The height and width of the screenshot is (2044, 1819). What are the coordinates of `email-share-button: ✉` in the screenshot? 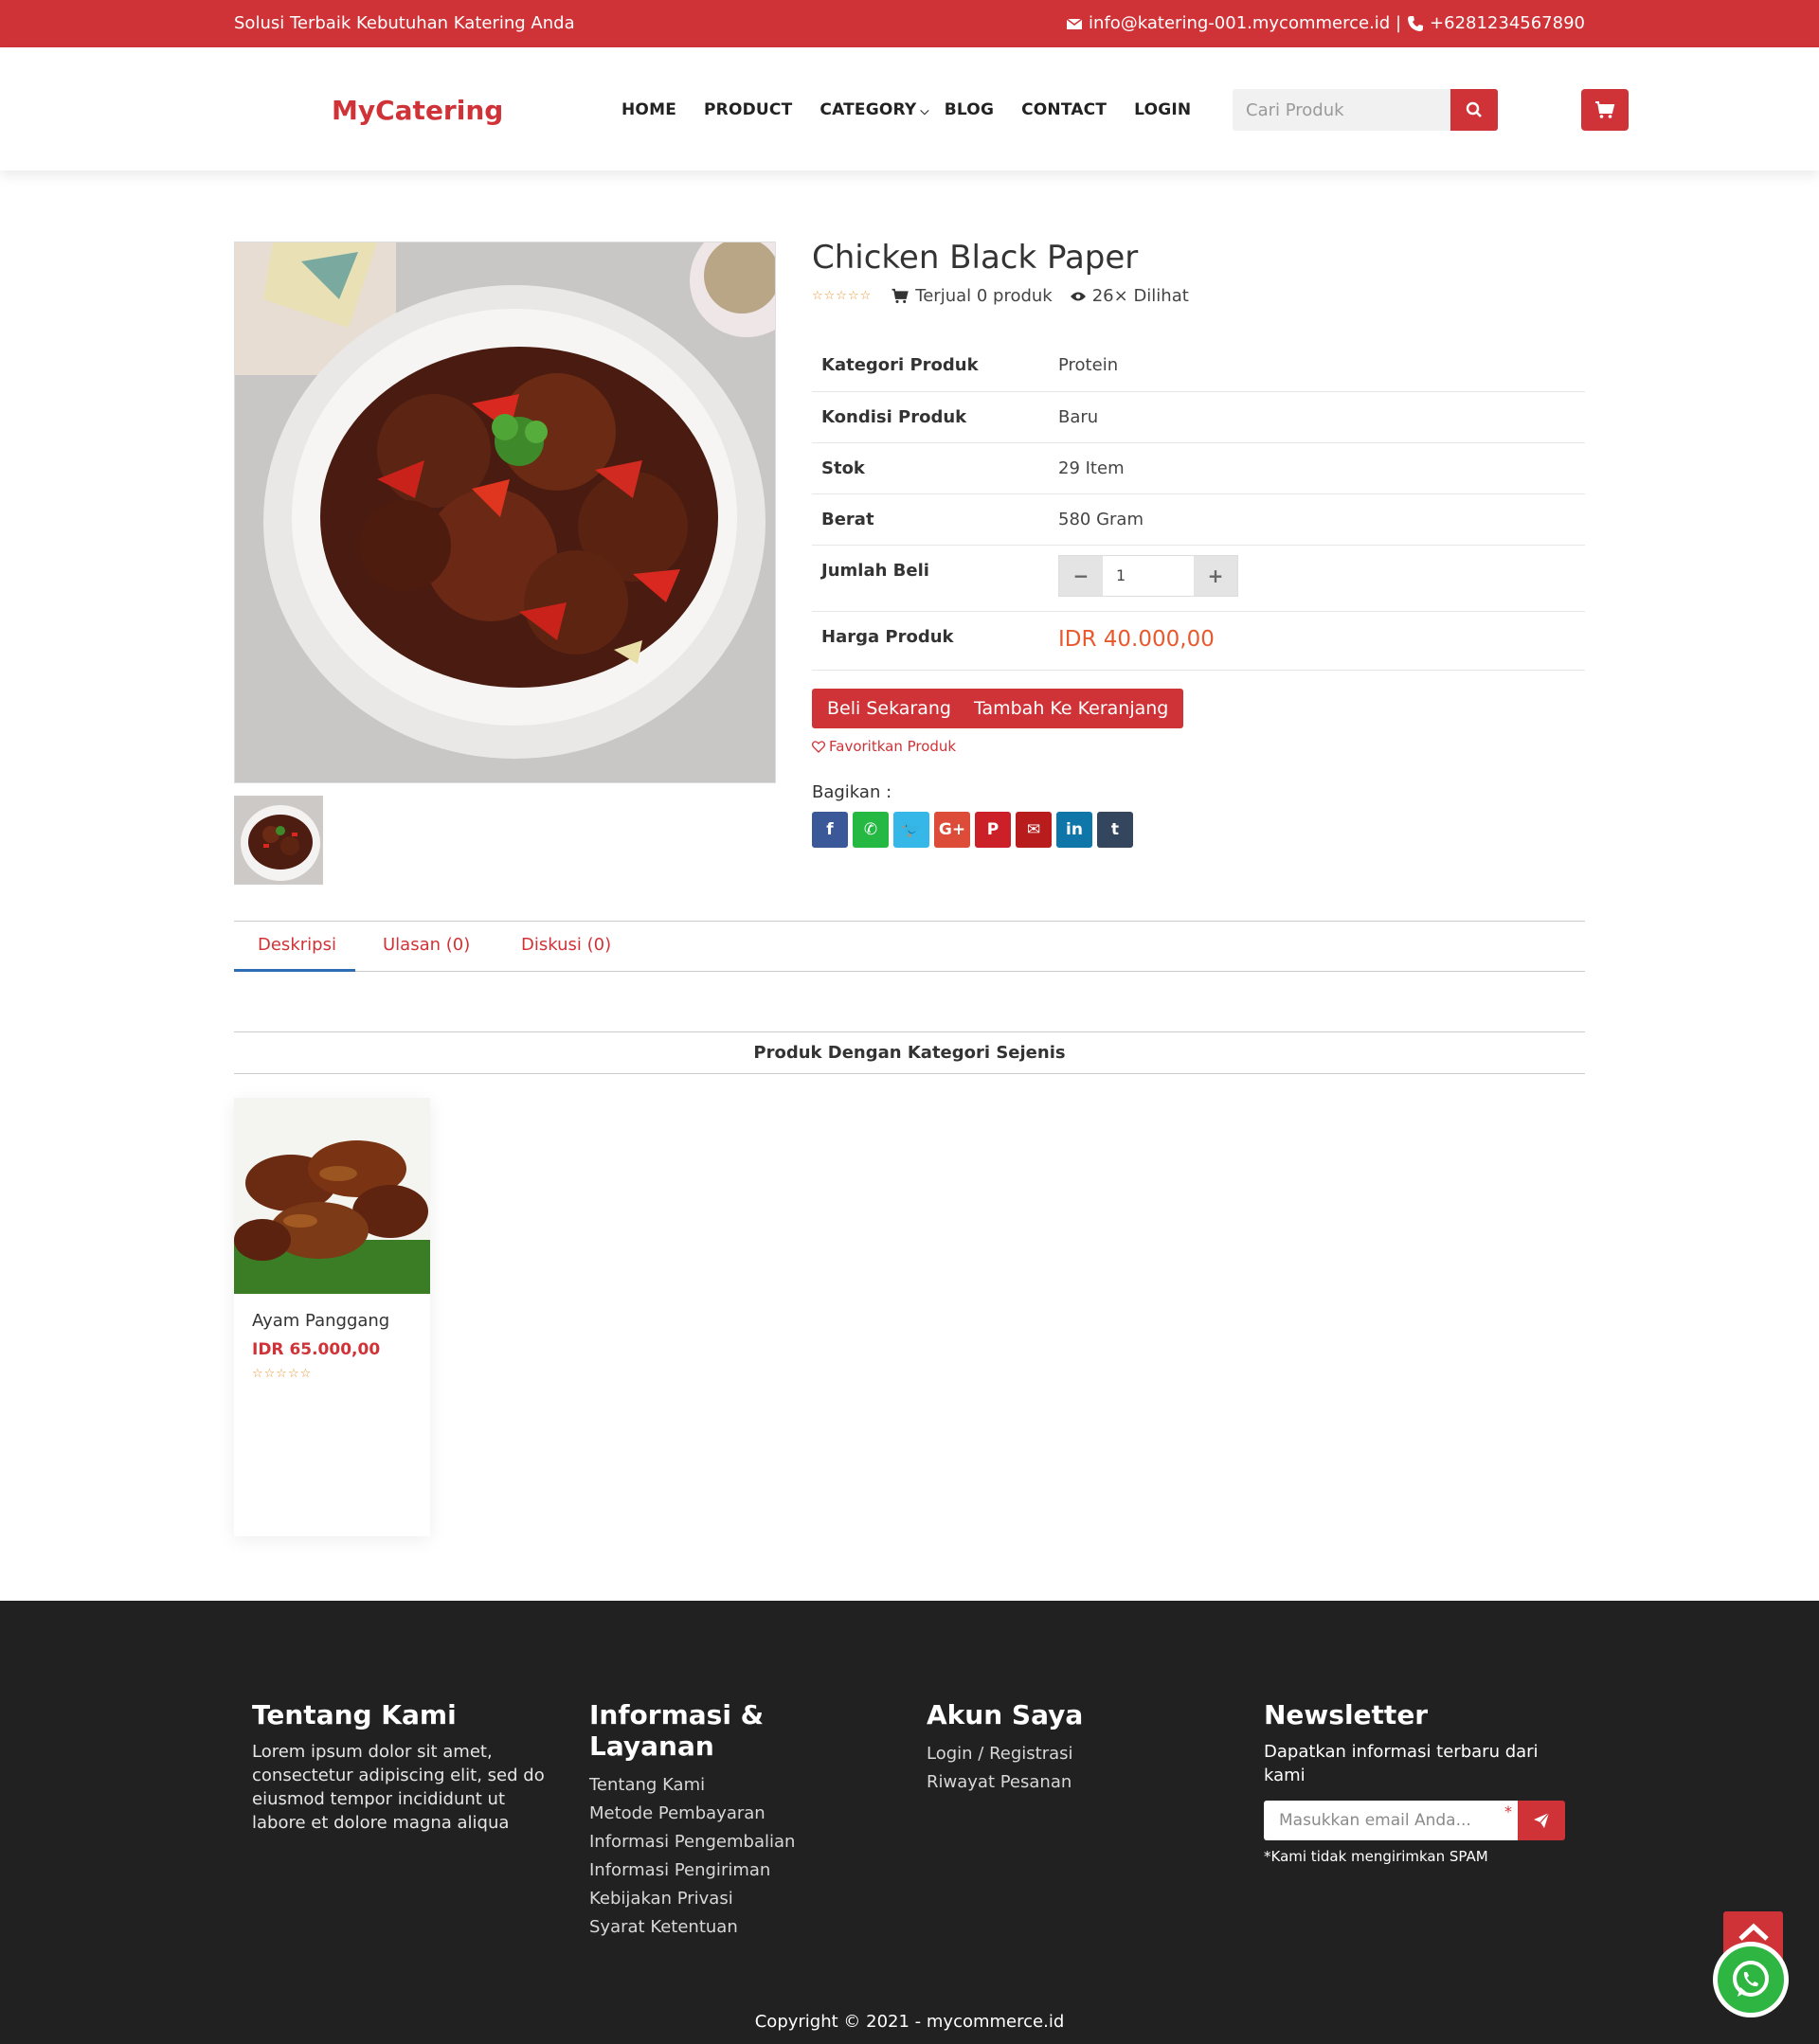 It's located at (1034, 830).